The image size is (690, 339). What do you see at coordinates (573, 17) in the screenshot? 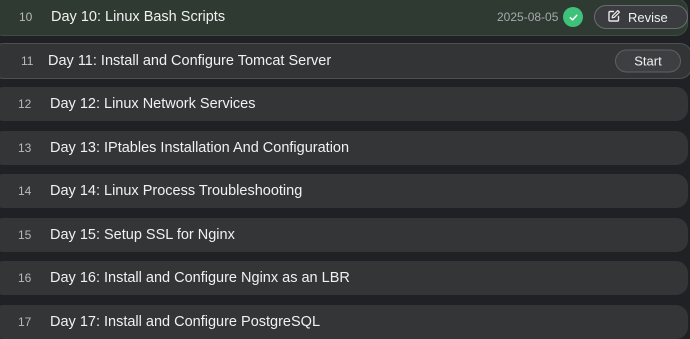
I see `check-icon` at bounding box center [573, 17].